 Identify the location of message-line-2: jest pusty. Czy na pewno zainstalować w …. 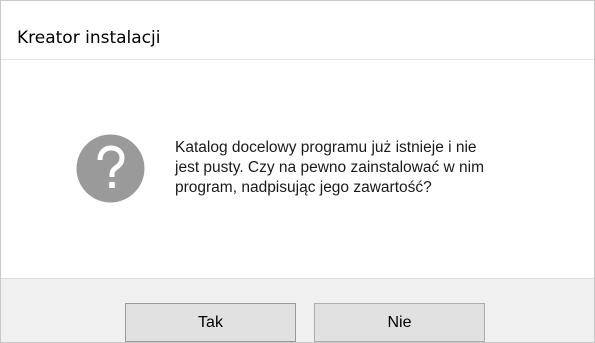
(329, 167).